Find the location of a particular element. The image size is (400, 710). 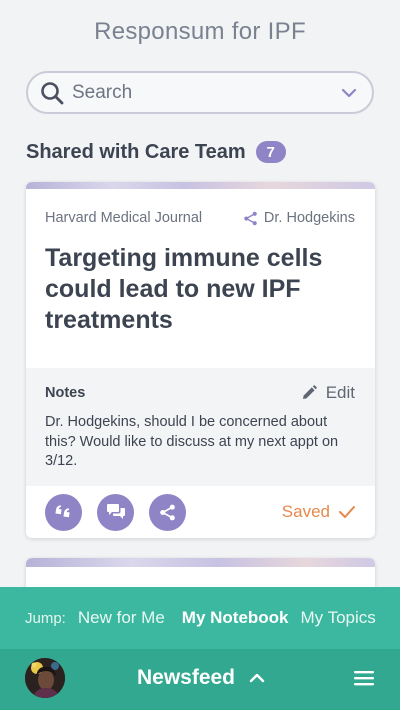

jump-my-topics: My Topics is located at coordinates (338, 618).